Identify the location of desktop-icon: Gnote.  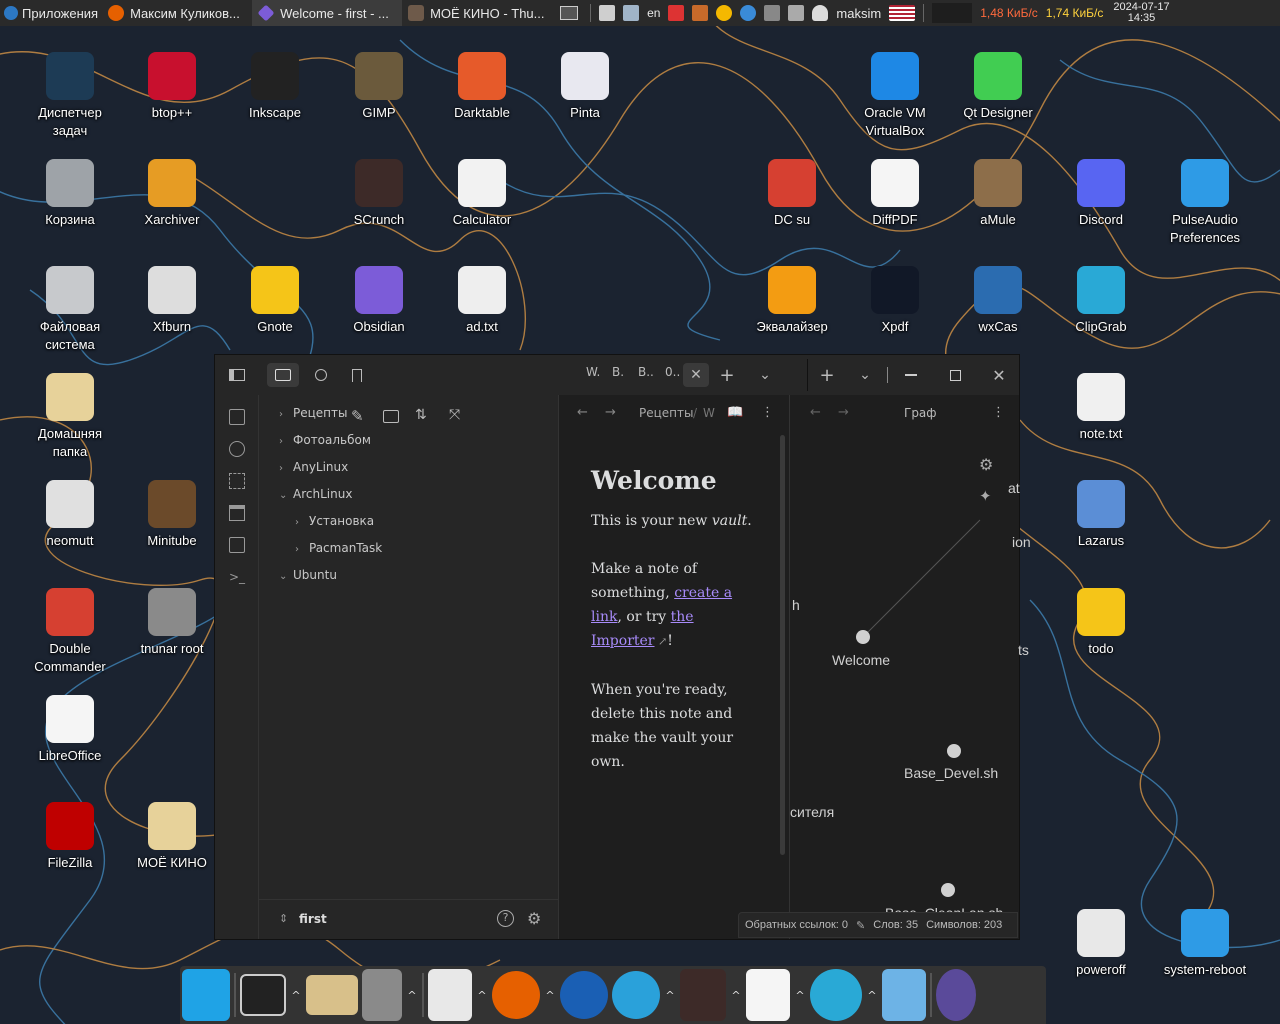
(275, 301).